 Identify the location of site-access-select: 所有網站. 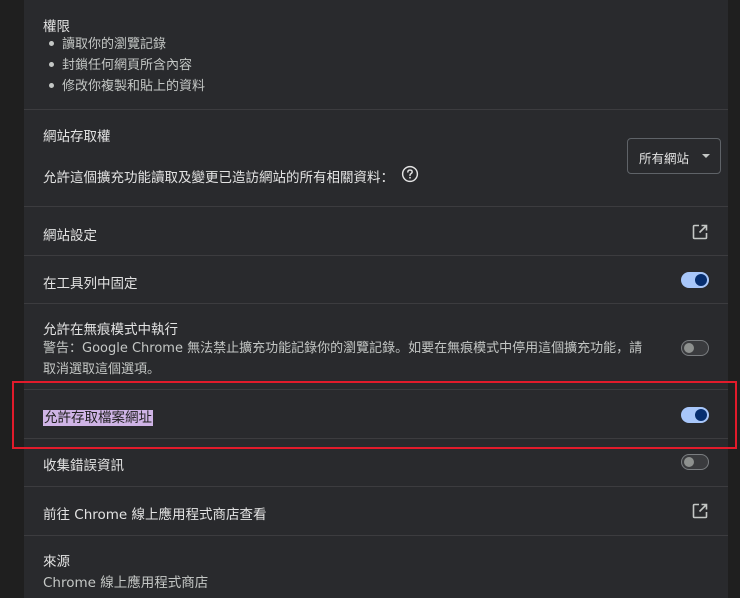
(674, 156).